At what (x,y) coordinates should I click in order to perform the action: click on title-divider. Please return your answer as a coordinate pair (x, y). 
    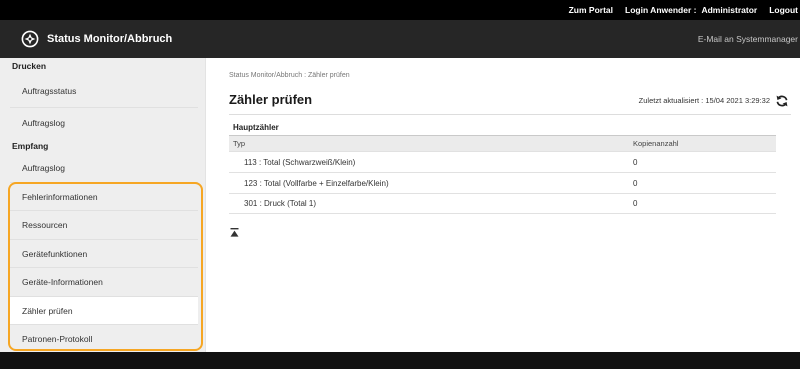
    Looking at the image, I should click on (510, 114).